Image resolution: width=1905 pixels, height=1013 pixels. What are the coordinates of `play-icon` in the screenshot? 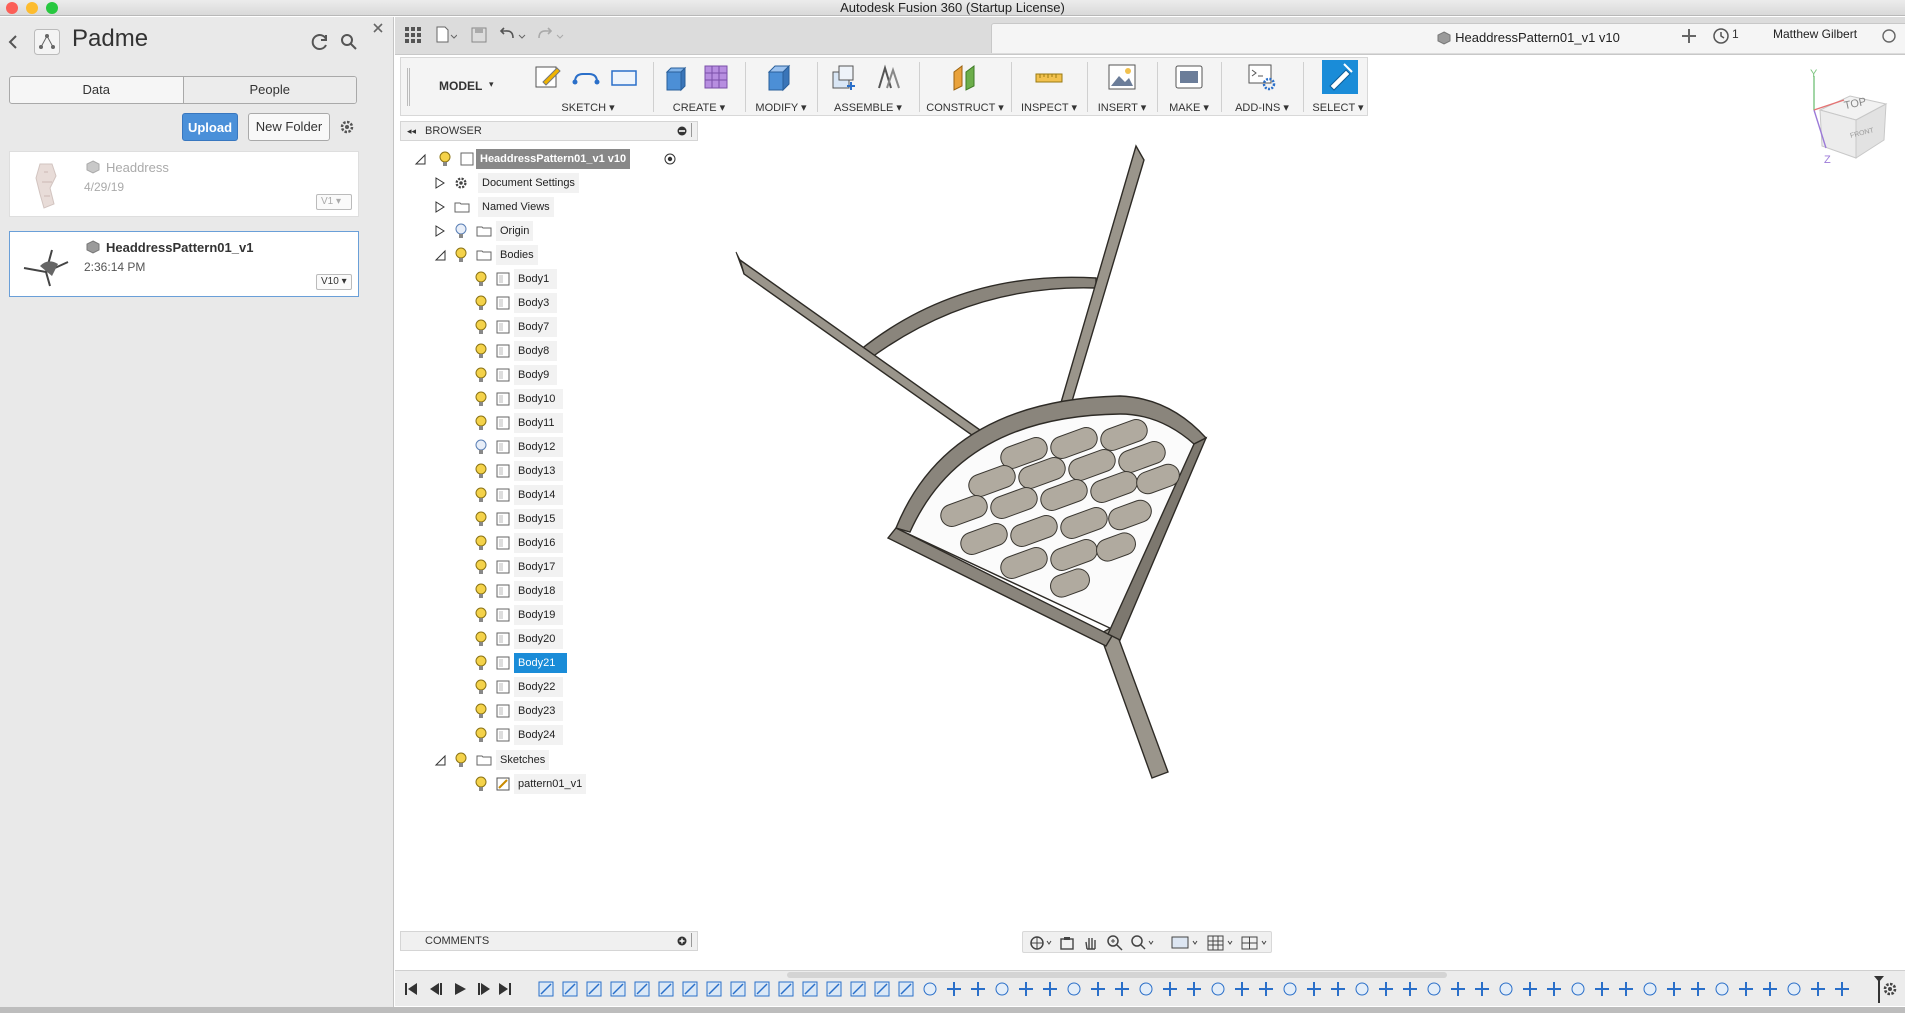 It's located at (460, 989).